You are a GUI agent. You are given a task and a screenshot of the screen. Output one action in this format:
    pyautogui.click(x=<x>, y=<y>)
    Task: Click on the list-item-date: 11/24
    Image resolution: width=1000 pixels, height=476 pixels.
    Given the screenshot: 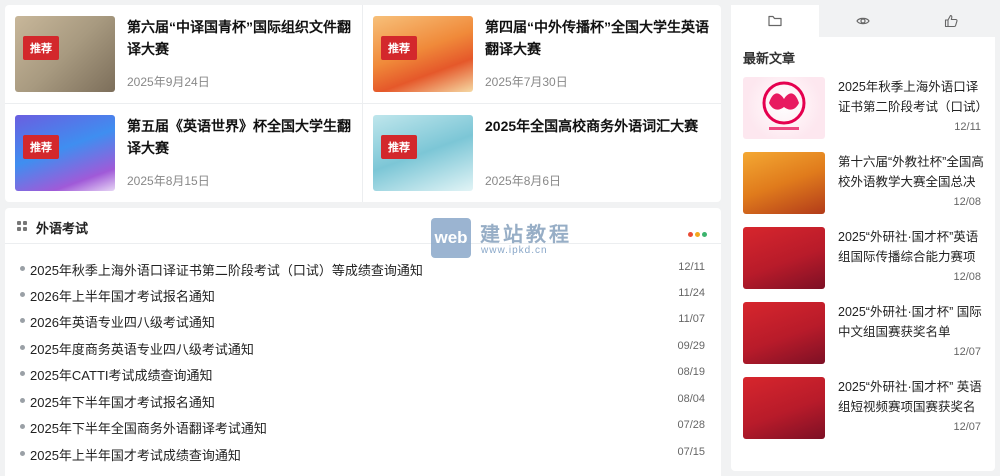 What is the action you would take?
    pyautogui.click(x=691, y=293)
    